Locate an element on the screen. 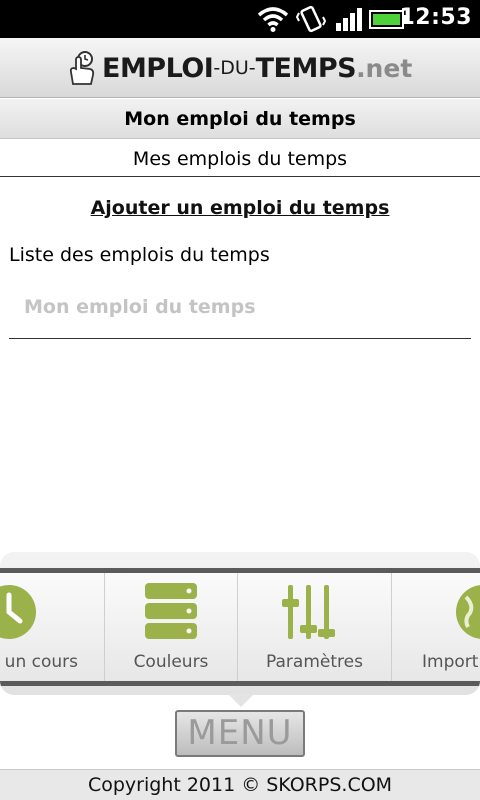  menu-key-button: MENU is located at coordinates (240, 733).